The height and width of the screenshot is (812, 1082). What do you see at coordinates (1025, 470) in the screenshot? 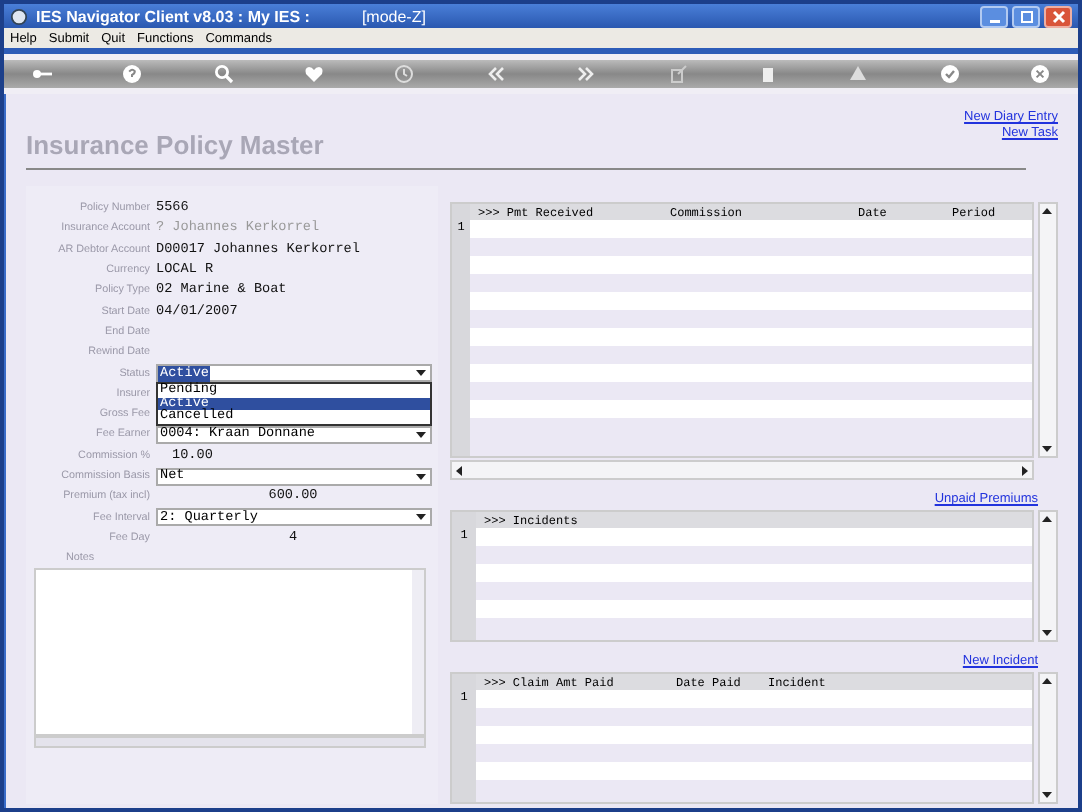
I see `scroll-right-icon` at bounding box center [1025, 470].